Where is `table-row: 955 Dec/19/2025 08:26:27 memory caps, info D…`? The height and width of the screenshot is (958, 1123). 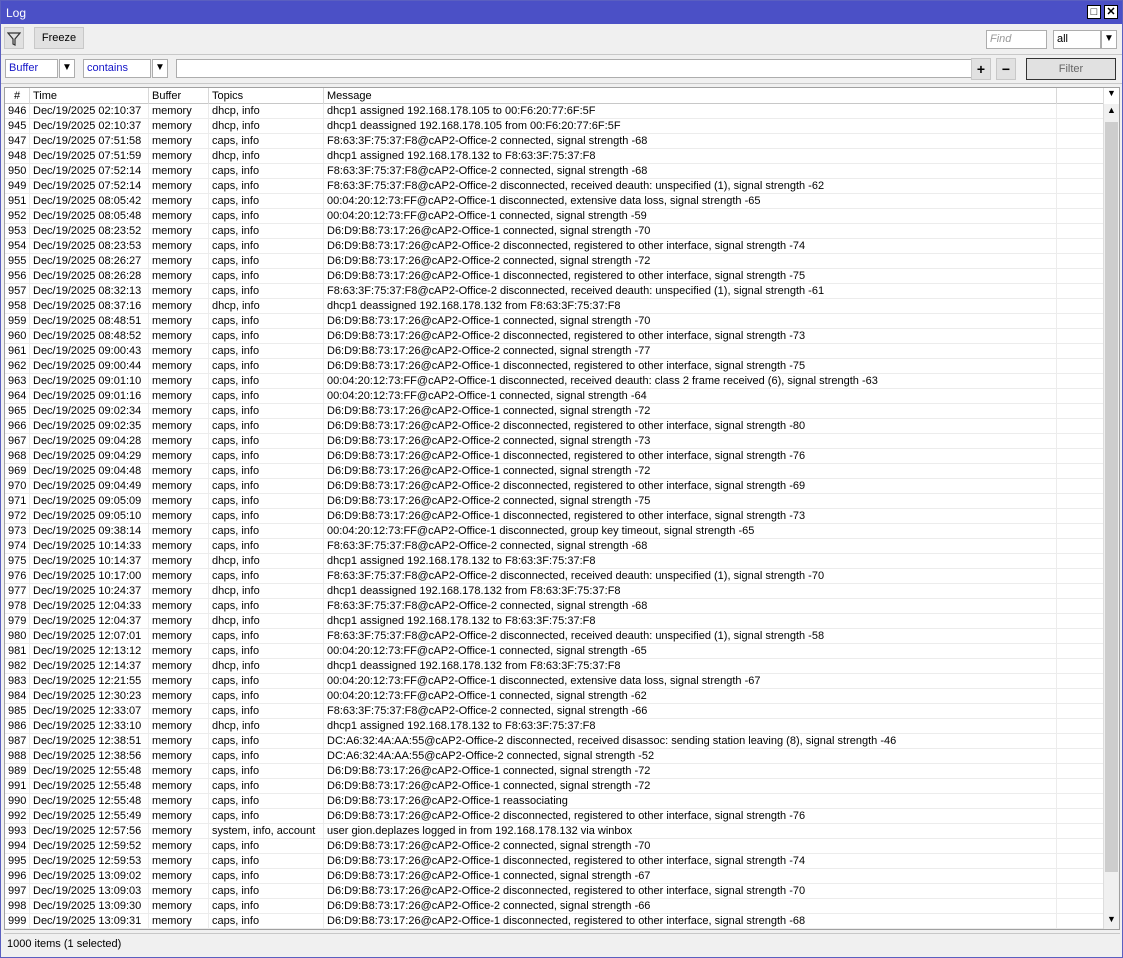 table-row: 955 Dec/19/2025 08:26:27 memory caps, info D… is located at coordinates (554, 261).